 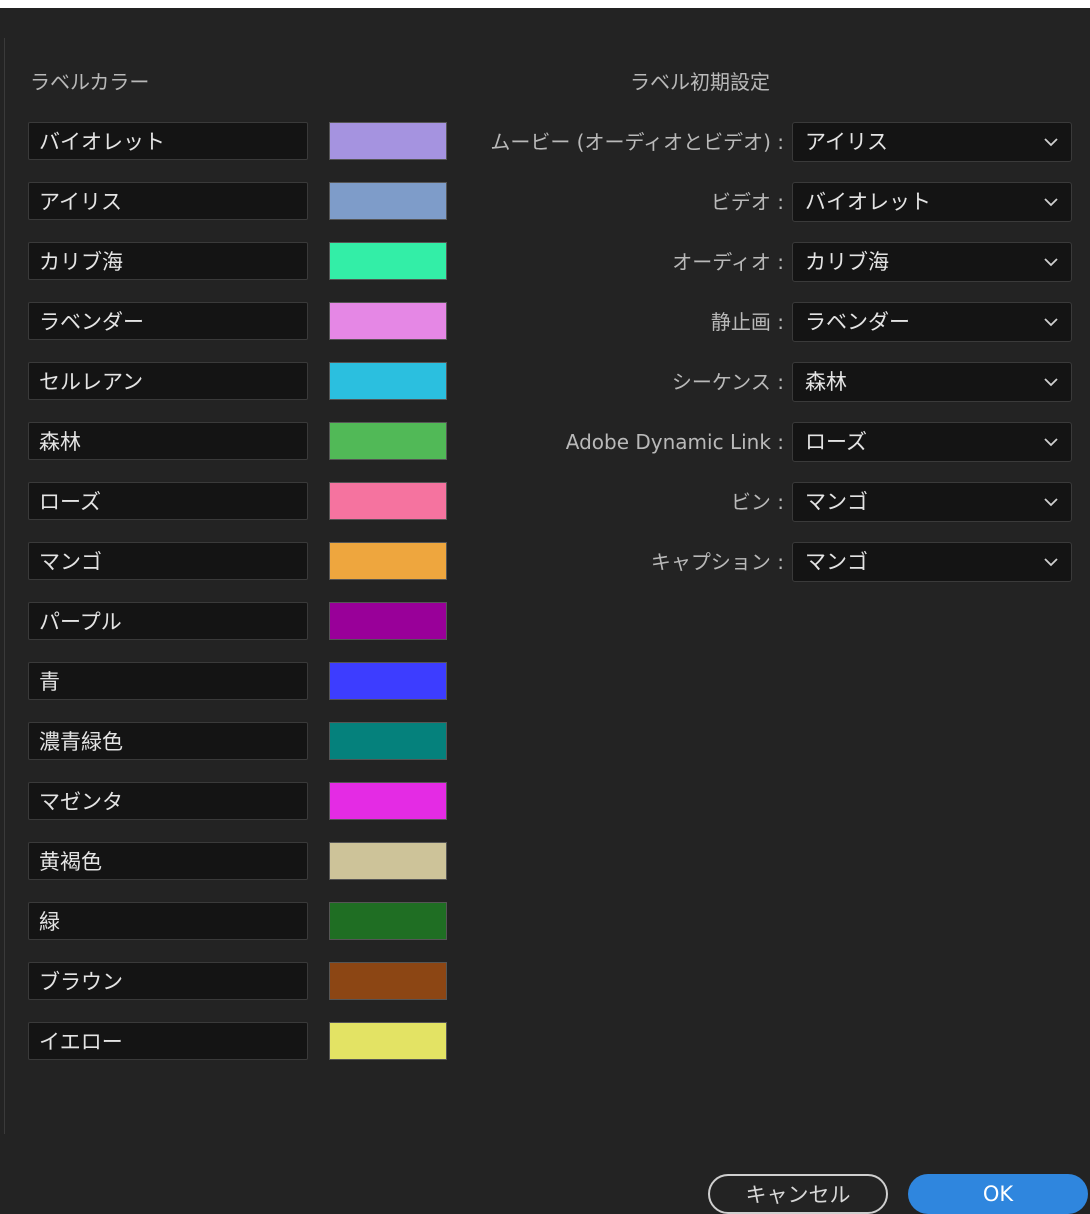 I want to click on label-color-row: 森林, so click(x=238, y=442).